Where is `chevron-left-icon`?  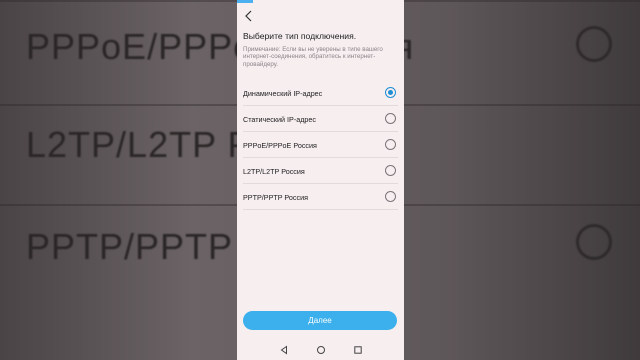
chevron-left-icon is located at coordinates (248, 16).